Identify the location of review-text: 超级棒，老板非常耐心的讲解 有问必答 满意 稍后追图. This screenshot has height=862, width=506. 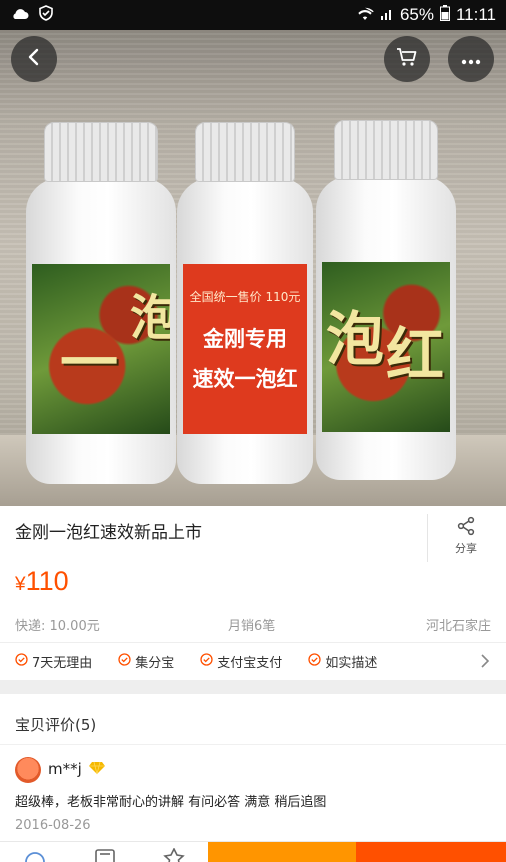
(171, 802).